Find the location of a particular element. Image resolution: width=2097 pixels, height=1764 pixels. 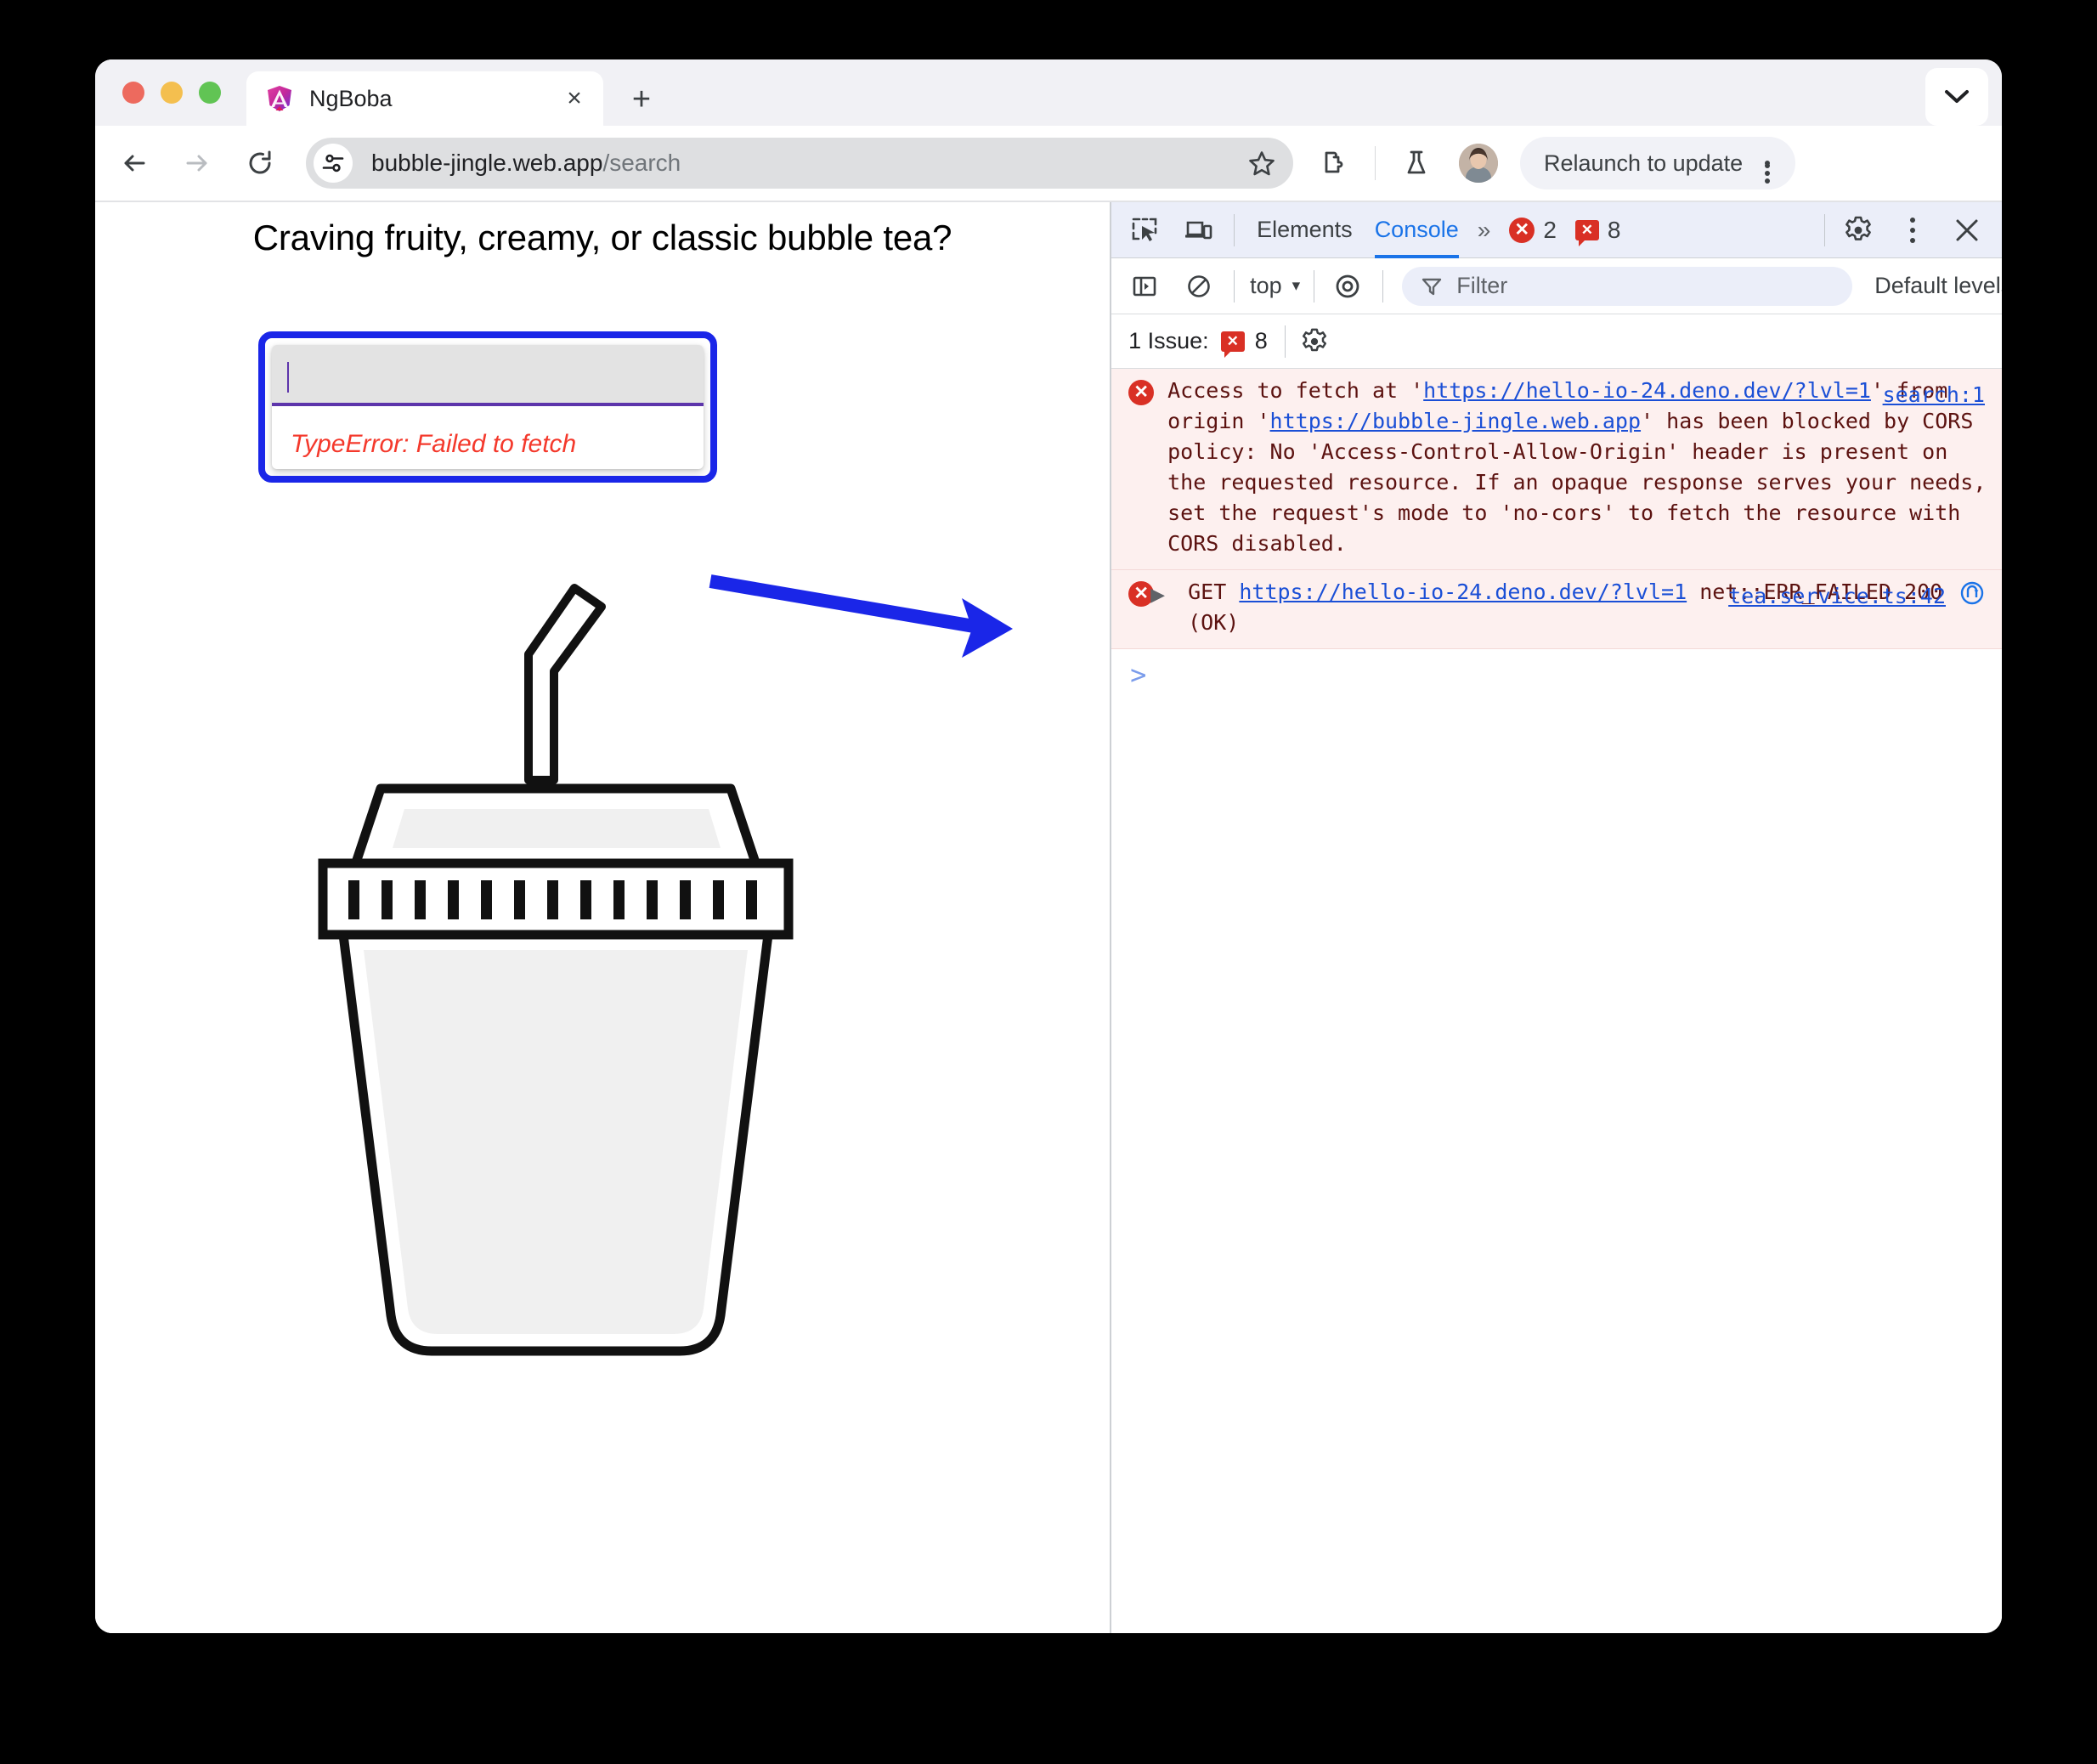

device-toolbar-icon is located at coordinates (1199, 230).